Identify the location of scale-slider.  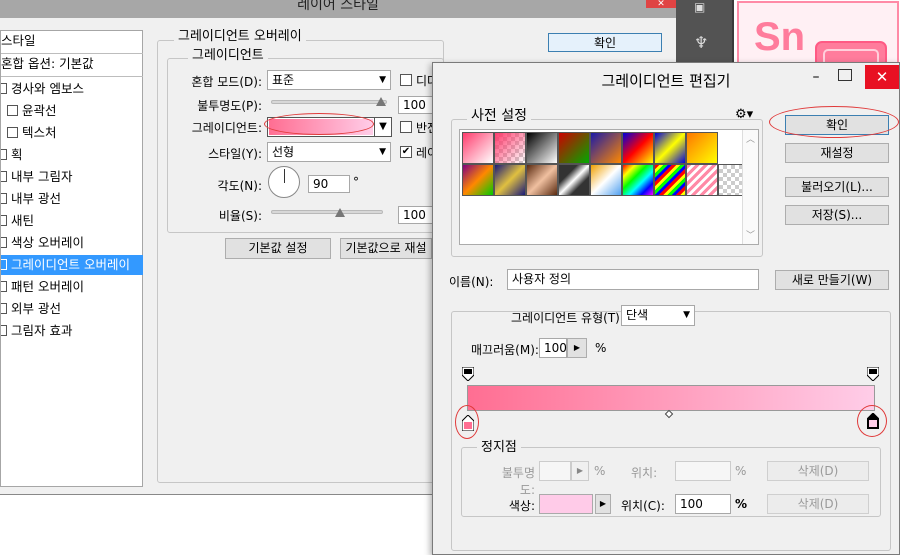
(327, 212).